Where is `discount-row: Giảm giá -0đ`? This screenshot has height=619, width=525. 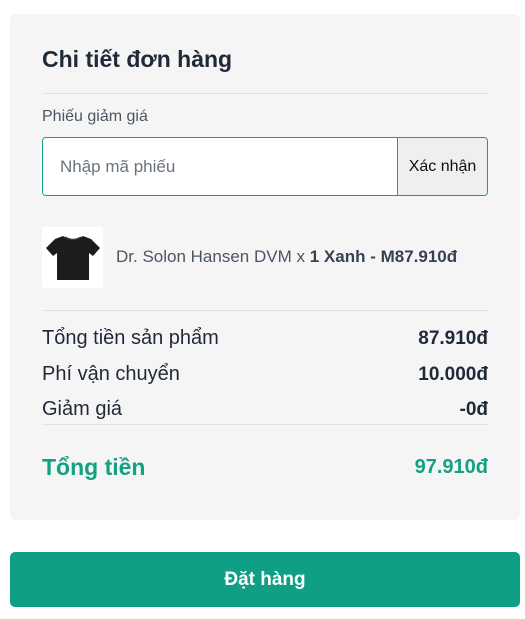 discount-row: Giảm giá -0đ is located at coordinates (265, 409).